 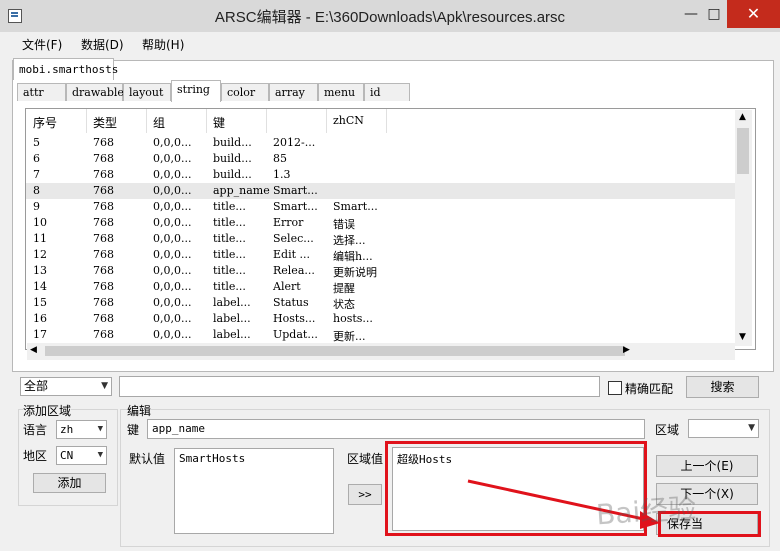 I want to click on tab-string: string, so click(x=196, y=91).